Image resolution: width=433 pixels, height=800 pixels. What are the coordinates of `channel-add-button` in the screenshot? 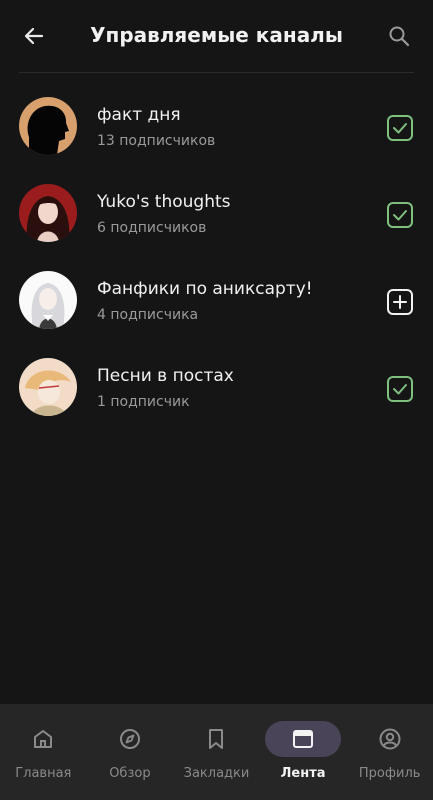 It's located at (400, 302).